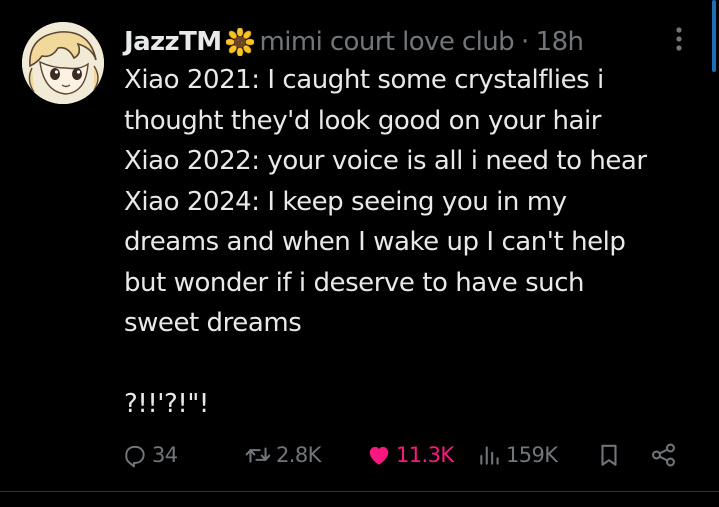 Image resolution: width=719 pixels, height=507 pixels. Describe the element at coordinates (560, 42) in the screenshot. I see `timestamp: 18h` at that location.